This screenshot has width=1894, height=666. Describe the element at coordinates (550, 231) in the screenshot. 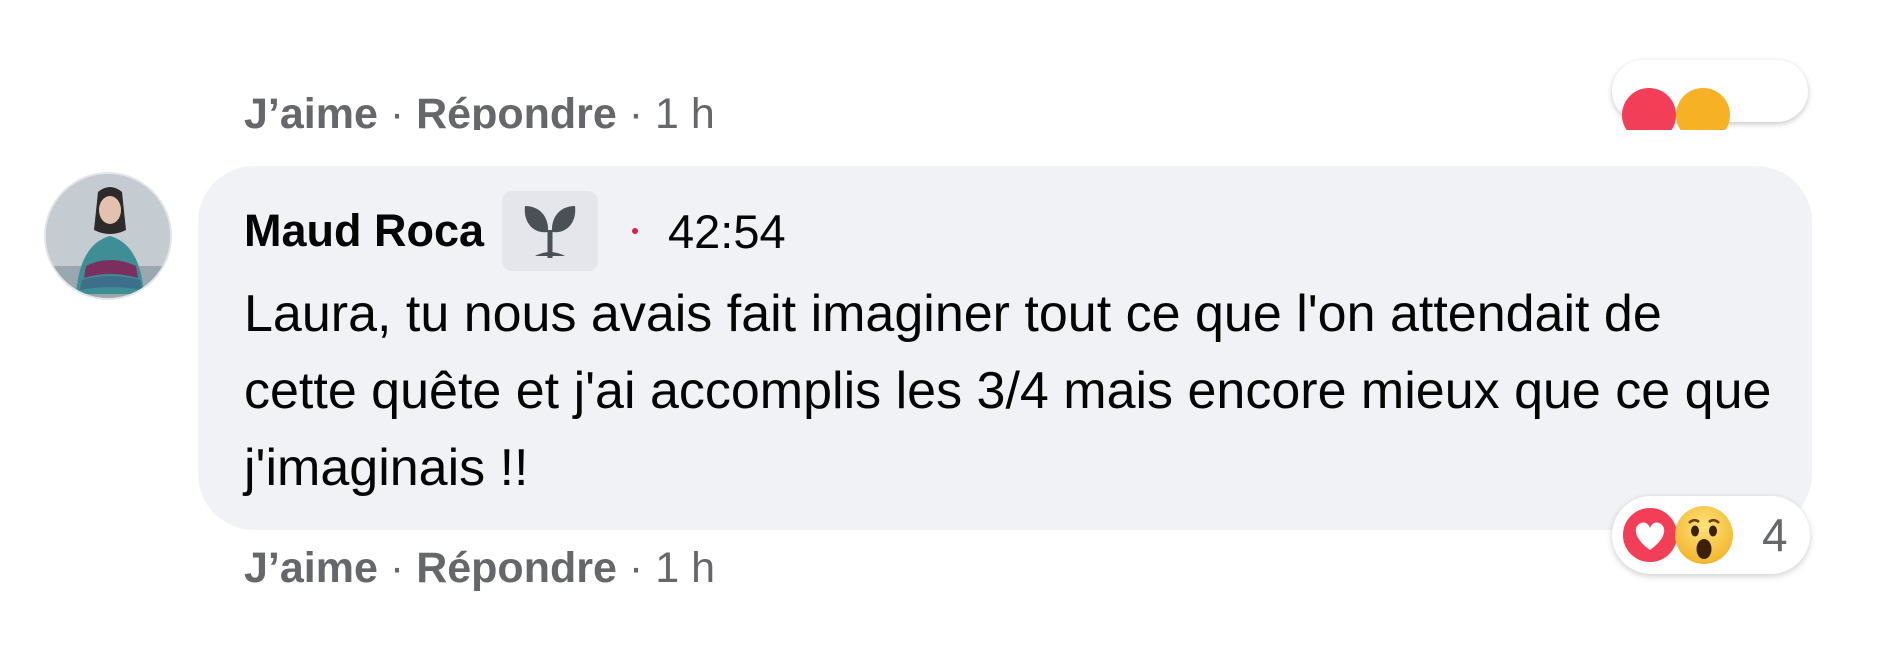

I see `sprout-icon` at that location.